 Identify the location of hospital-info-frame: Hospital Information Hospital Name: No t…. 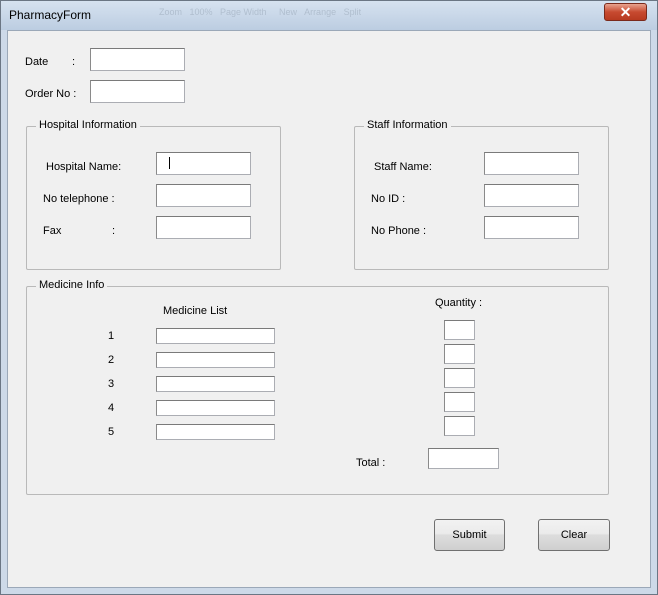
(153, 194).